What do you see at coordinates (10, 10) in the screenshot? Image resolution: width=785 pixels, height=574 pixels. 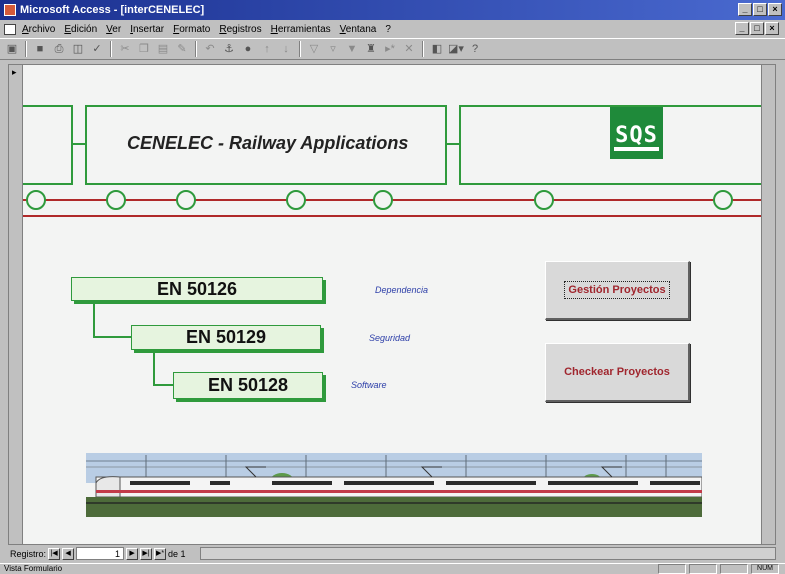 I see `access-key-icon` at bounding box center [10, 10].